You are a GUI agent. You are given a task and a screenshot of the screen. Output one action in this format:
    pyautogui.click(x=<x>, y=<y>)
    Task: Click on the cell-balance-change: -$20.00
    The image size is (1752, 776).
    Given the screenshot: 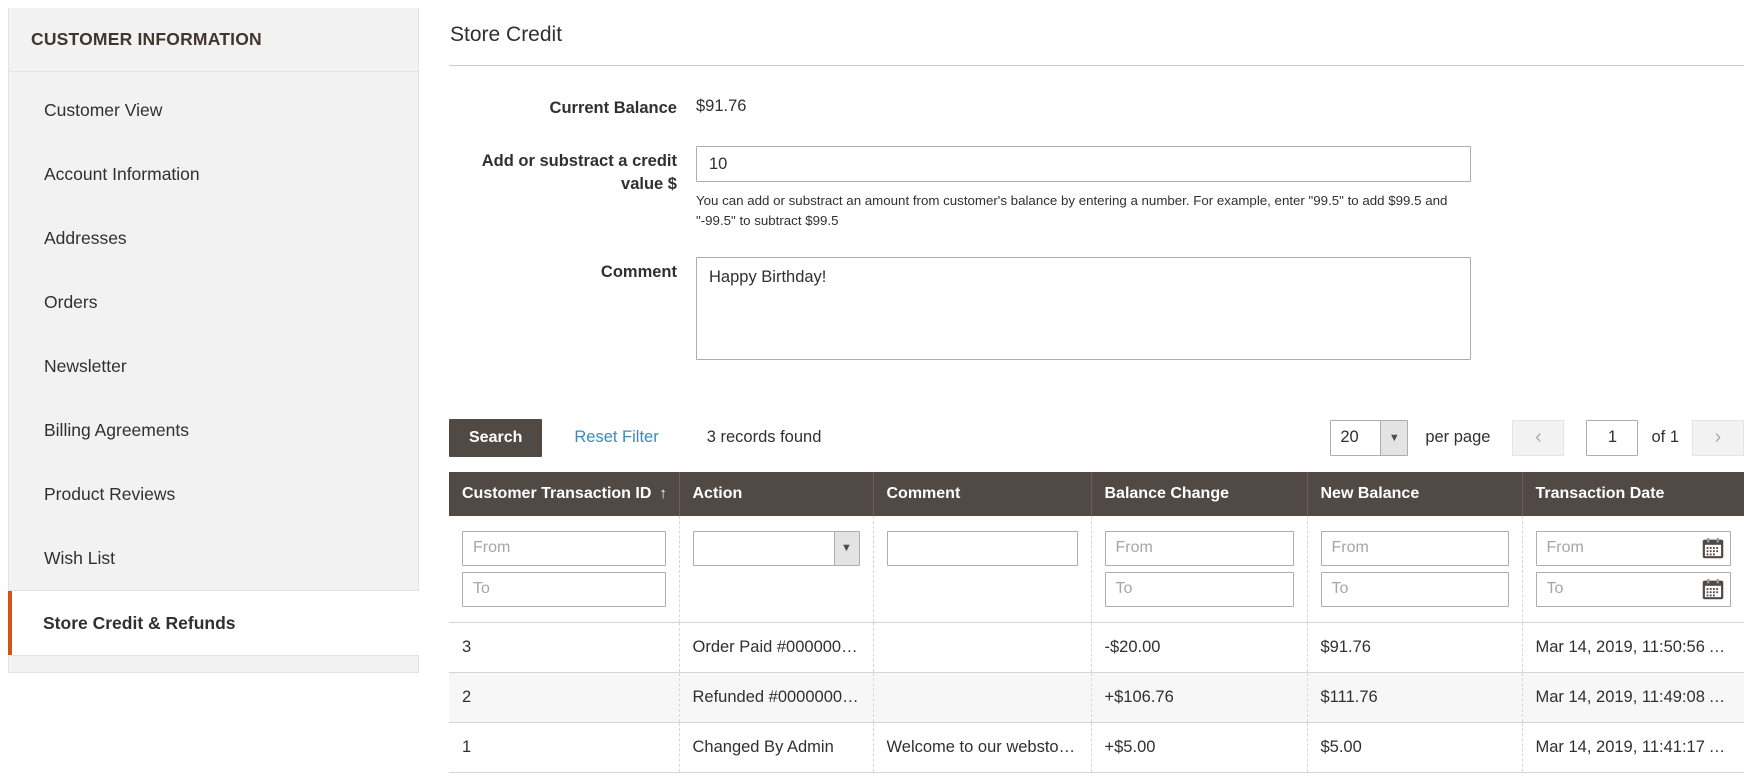 What is the action you would take?
    pyautogui.click(x=1199, y=647)
    